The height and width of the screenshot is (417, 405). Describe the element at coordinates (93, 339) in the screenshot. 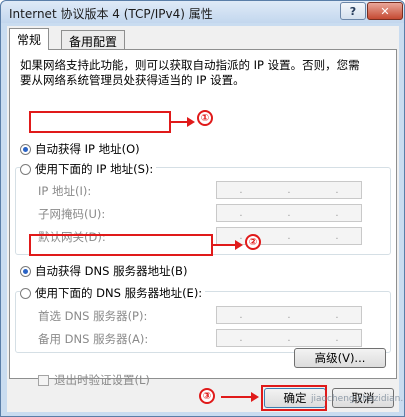

I see `alternate-dns-label: 备用 DNS 服务器(A):` at that location.